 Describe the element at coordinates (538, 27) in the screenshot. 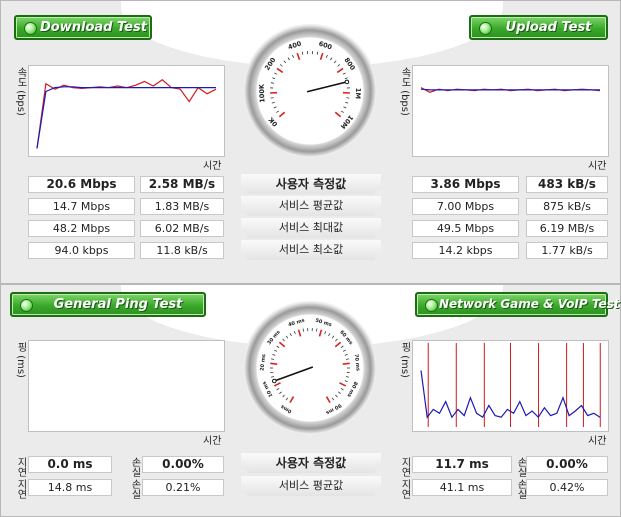

I see `upload-test-button: Upload Test` at that location.